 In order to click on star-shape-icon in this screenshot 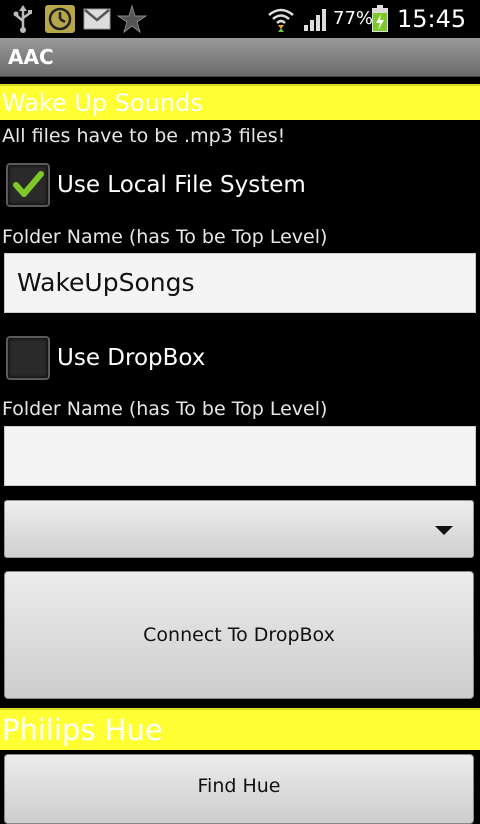, I will do `click(132, 19)`.